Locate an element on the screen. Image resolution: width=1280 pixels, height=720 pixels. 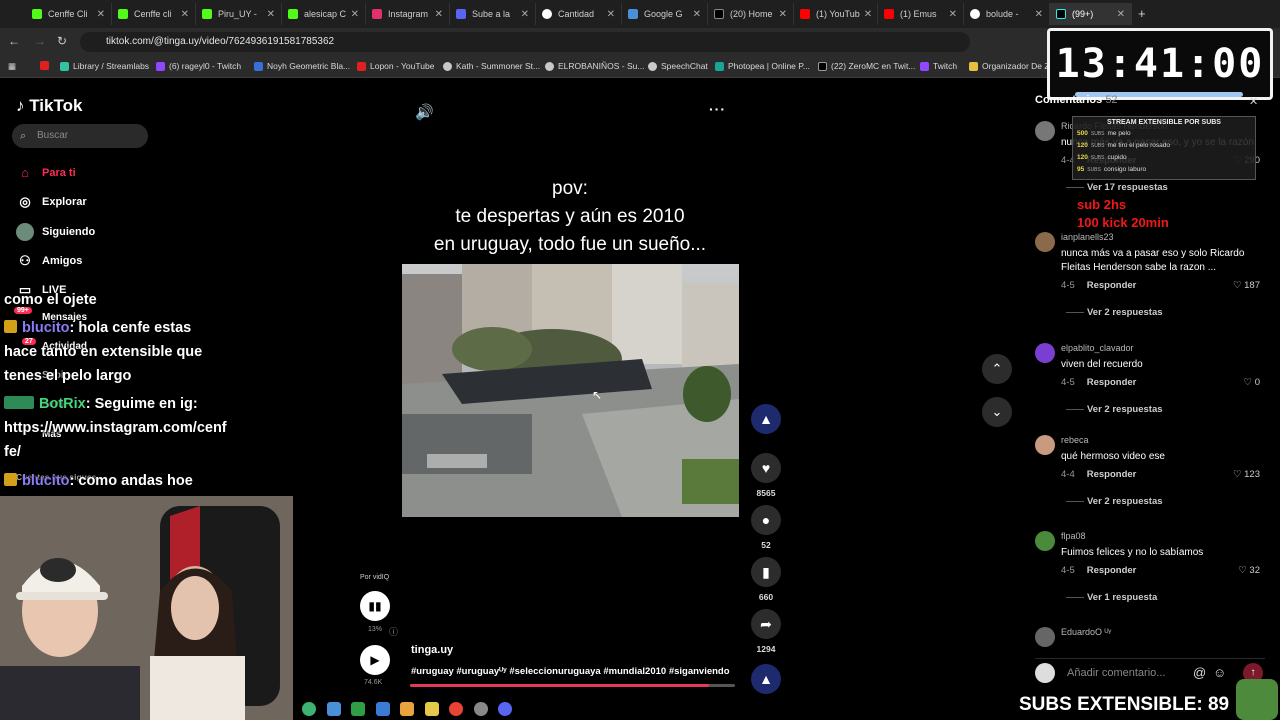
mention-icon: @ is located at coordinates (1199, 672).